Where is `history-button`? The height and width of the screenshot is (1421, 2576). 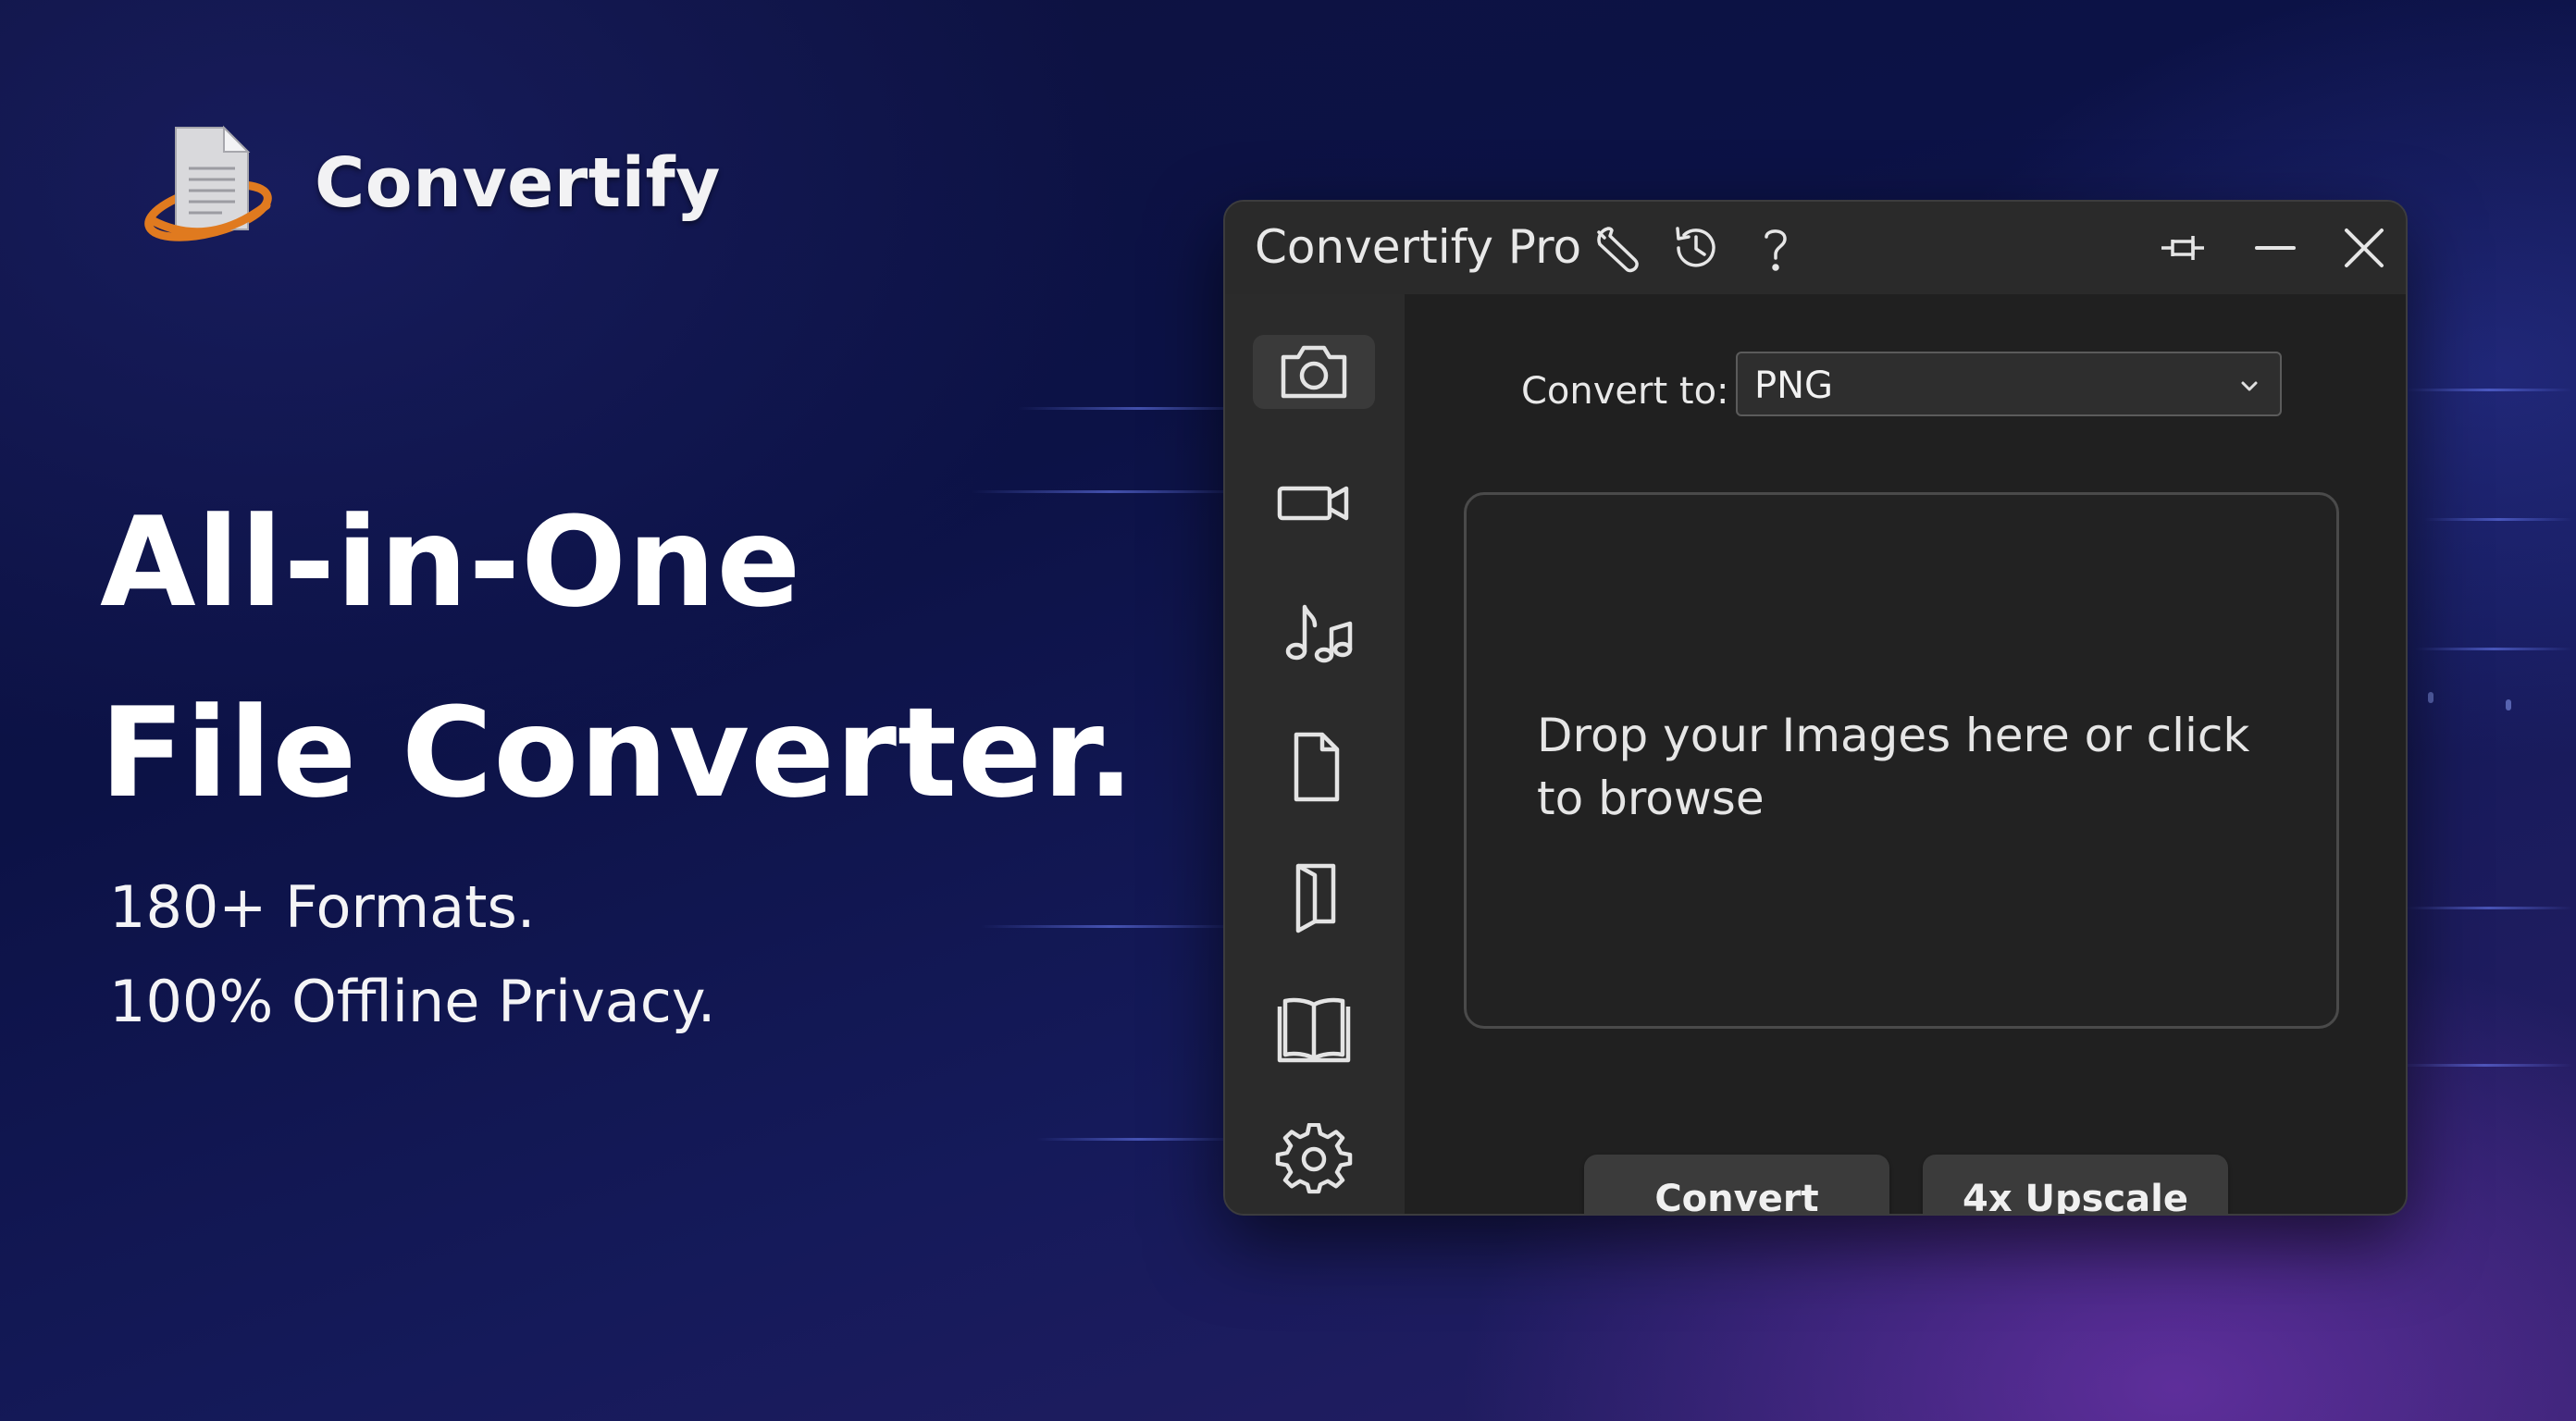
history-button is located at coordinates (1696, 248).